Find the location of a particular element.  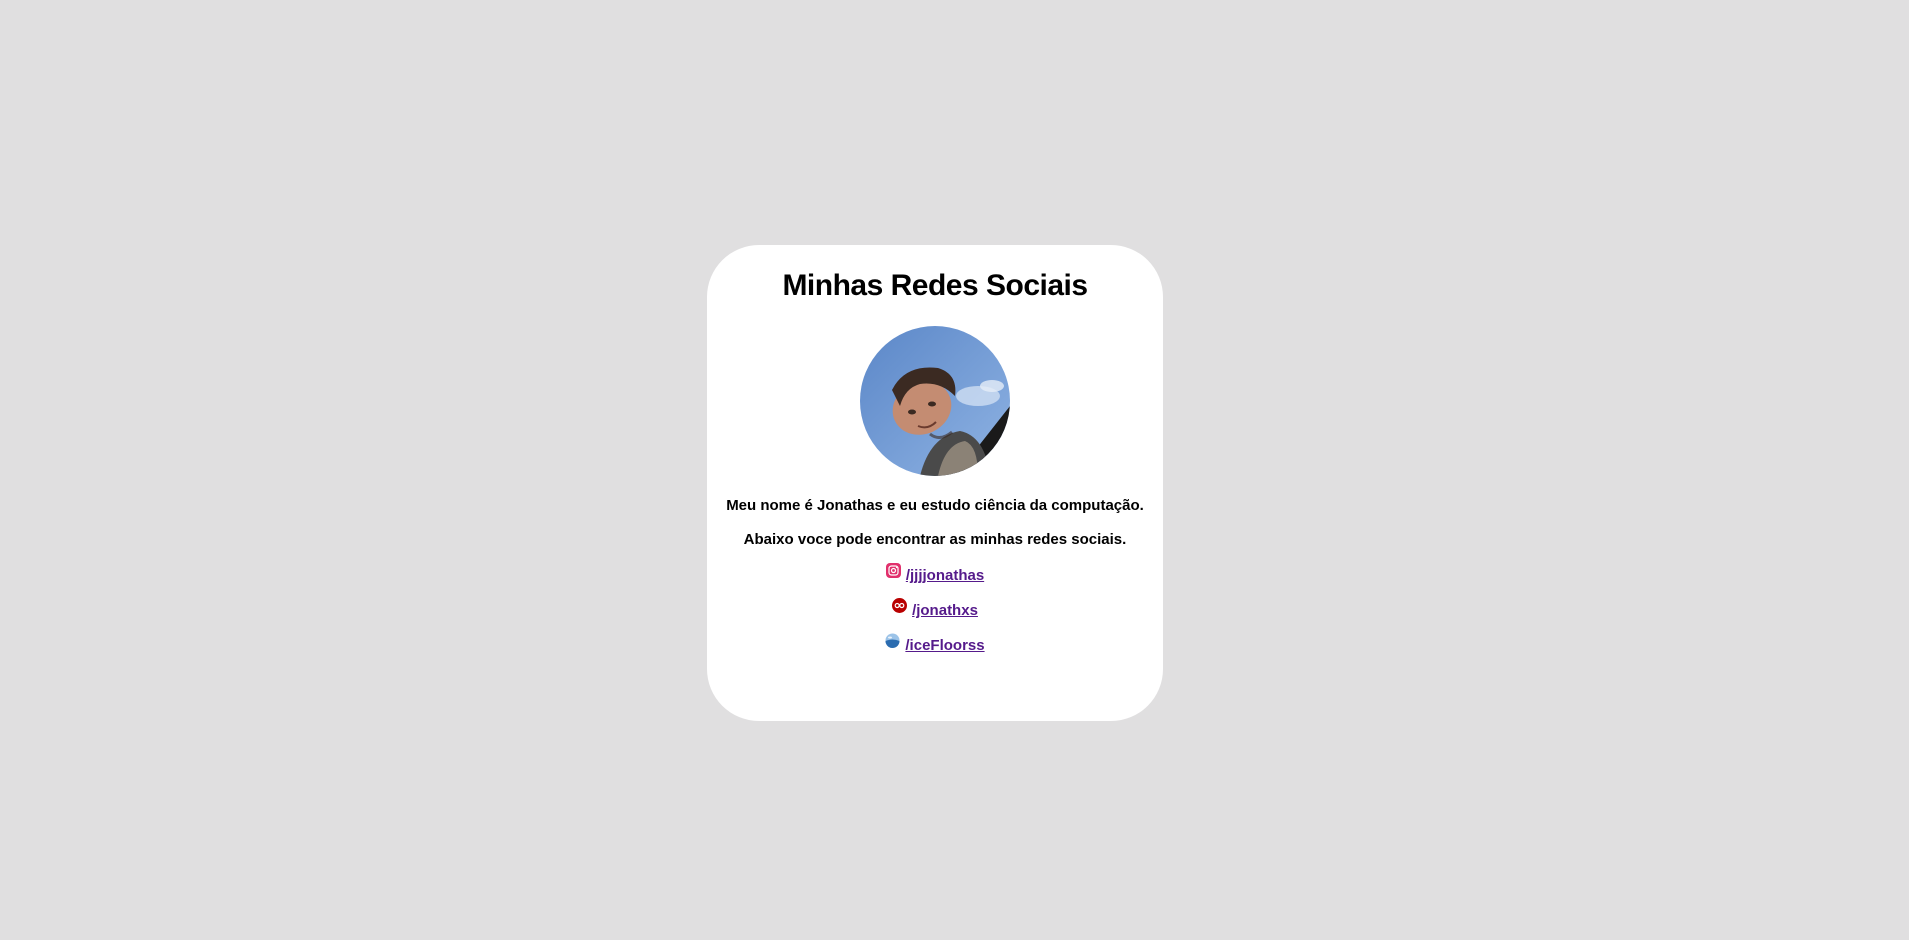

social-item-instagram: /jjjjonathas is located at coordinates (935, 573).